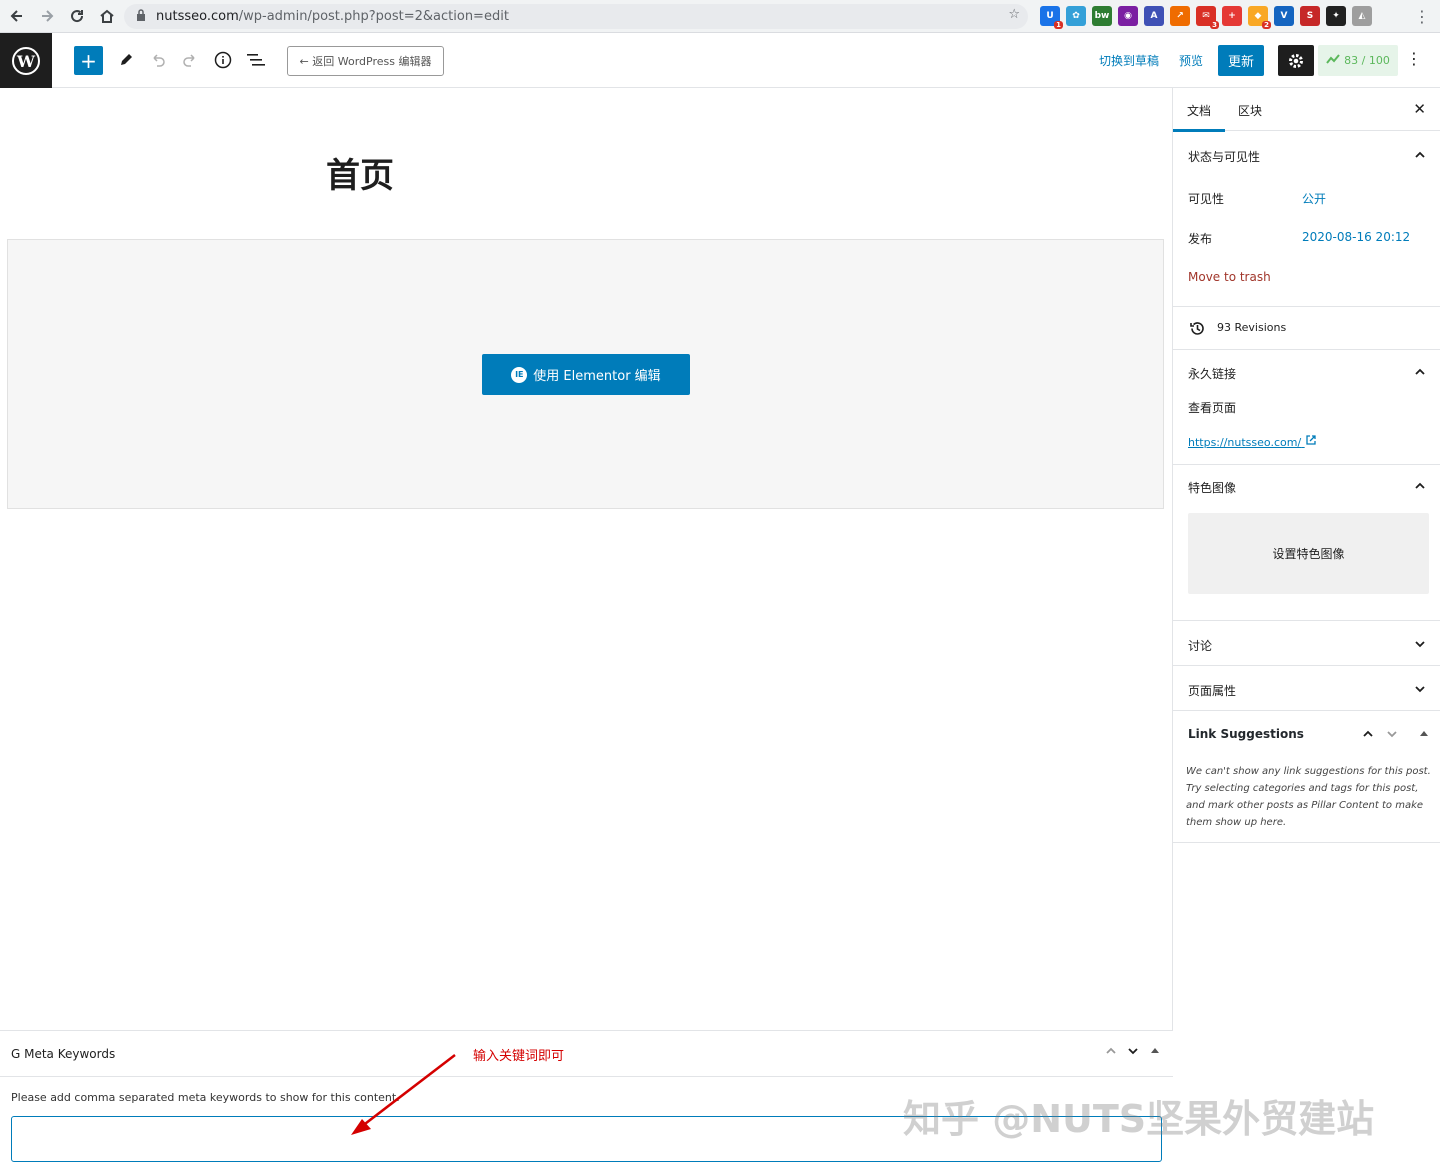 The width and height of the screenshot is (1440, 1171). Describe the element at coordinates (1284, 16) in the screenshot. I see `ext-10-icon: V` at that location.